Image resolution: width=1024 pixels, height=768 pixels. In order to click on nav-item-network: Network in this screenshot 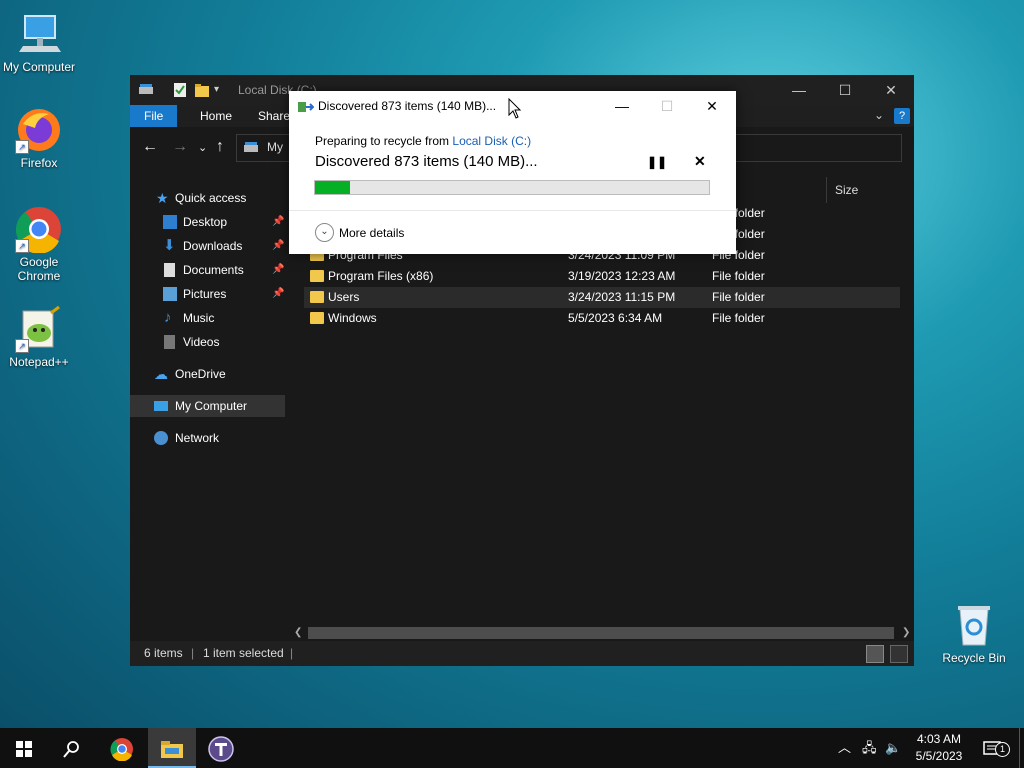, I will do `click(207, 438)`.